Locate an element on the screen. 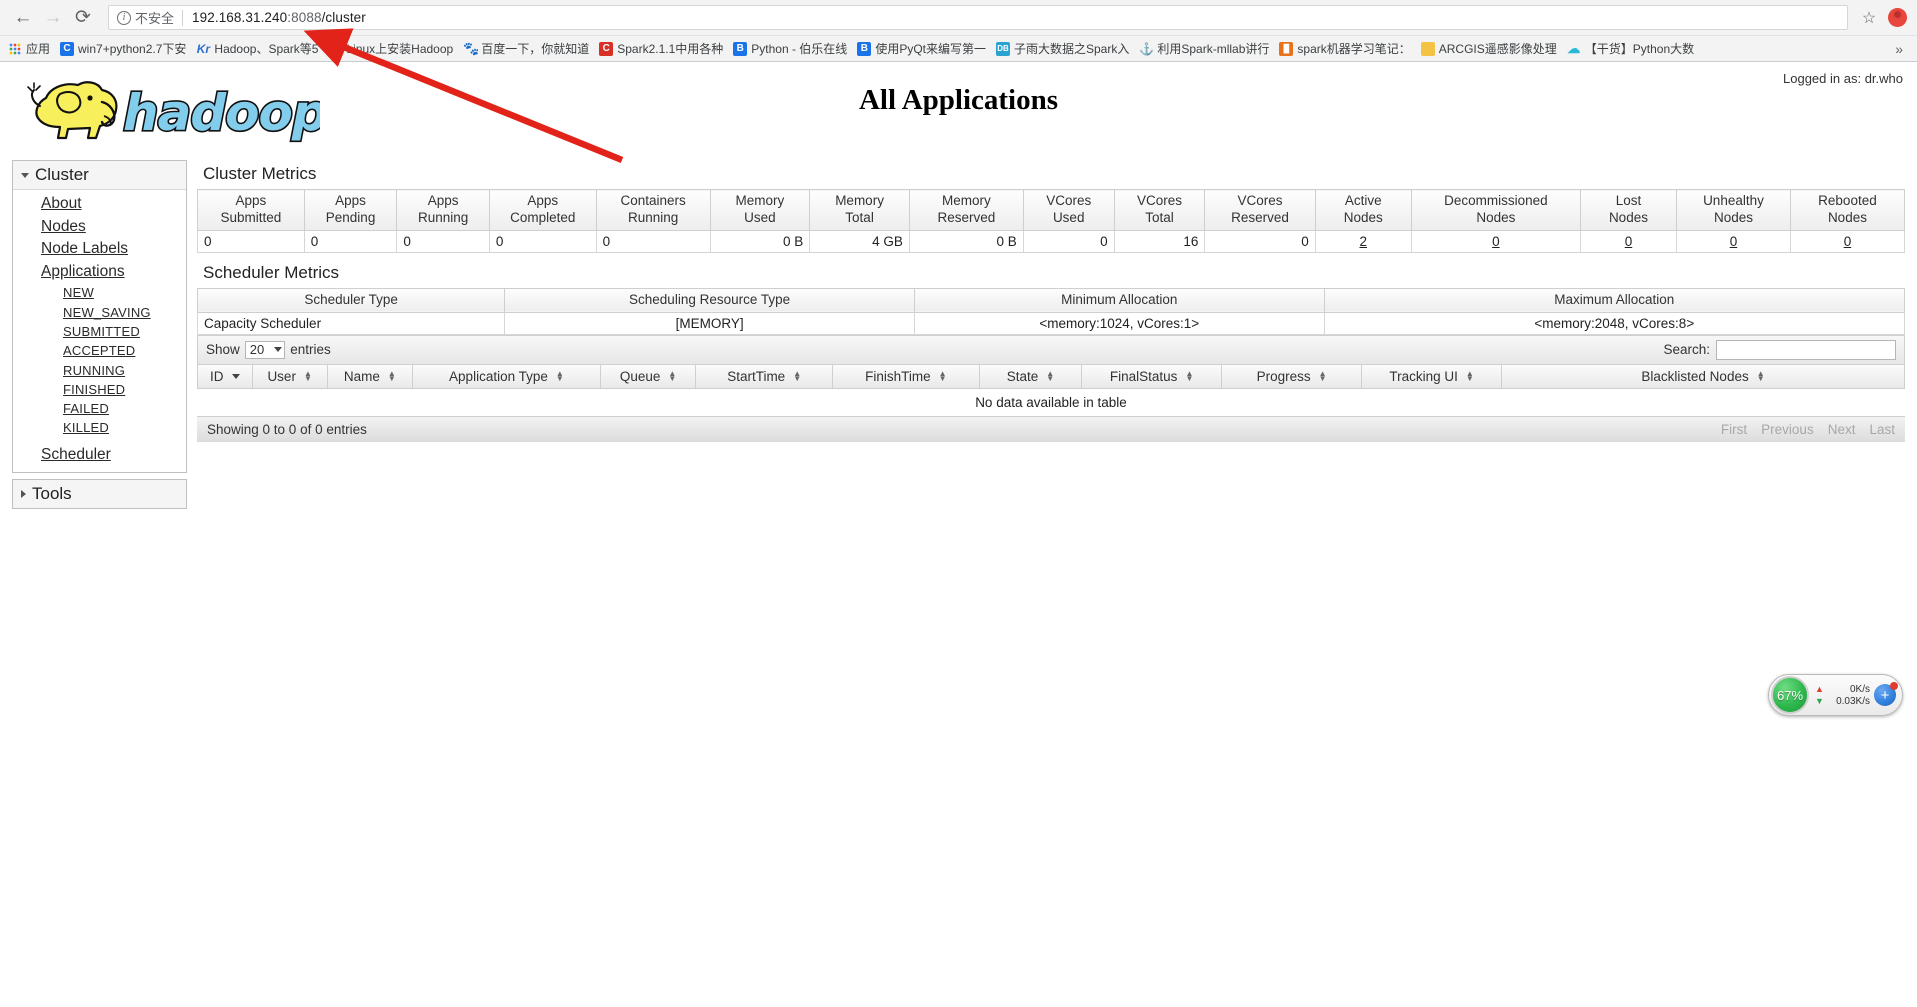 Image resolution: width=1917 pixels, height=1007 pixels. address-bar: i 不安全 192.168.31.240:8088/cluster is located at coordinates (978, 17).